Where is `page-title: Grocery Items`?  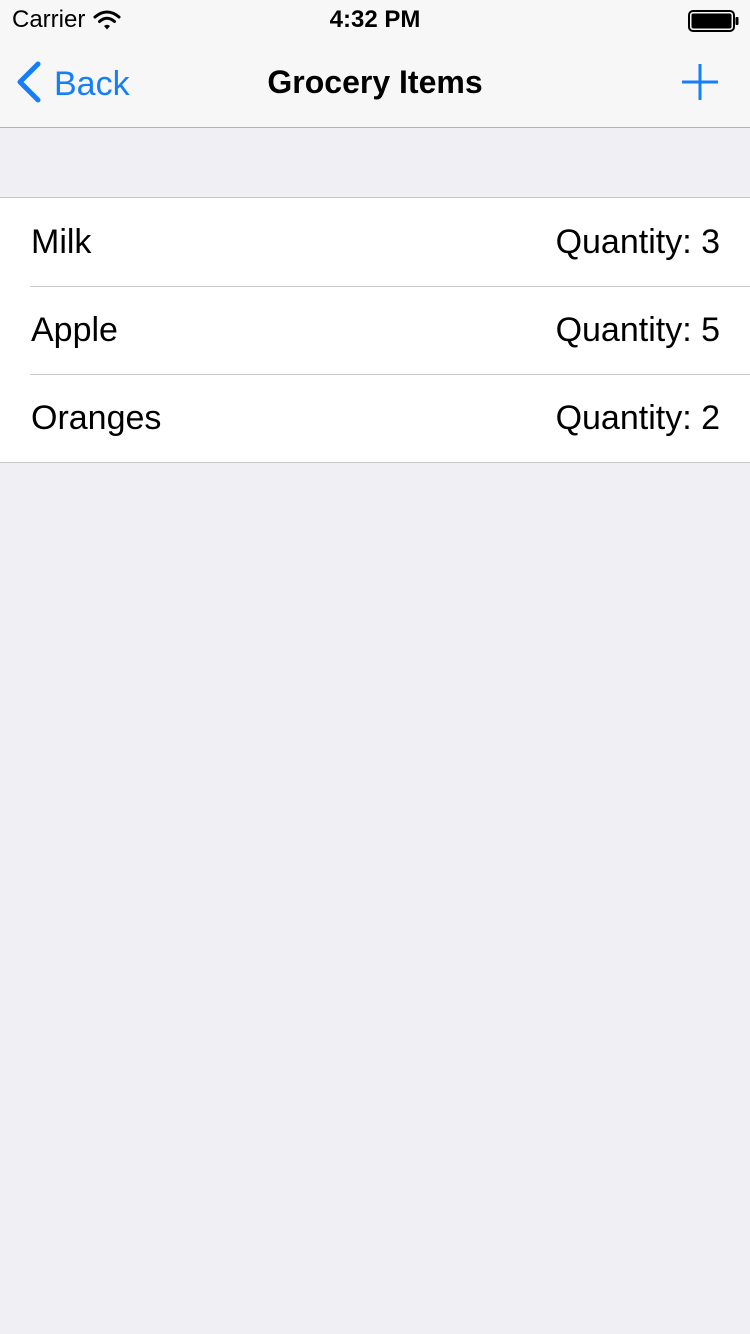 page-title: Grocery Items is located at coordinates (375, 82).